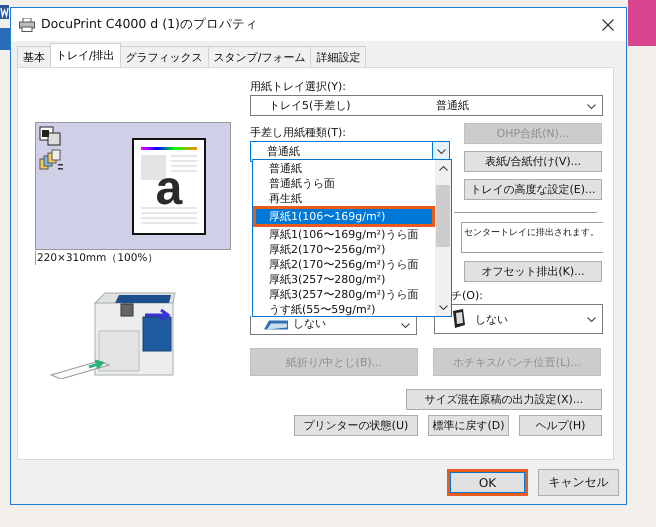 The width and height of the screenshot is (656, 527). I want to click on printer-icon, so click(27, 25).